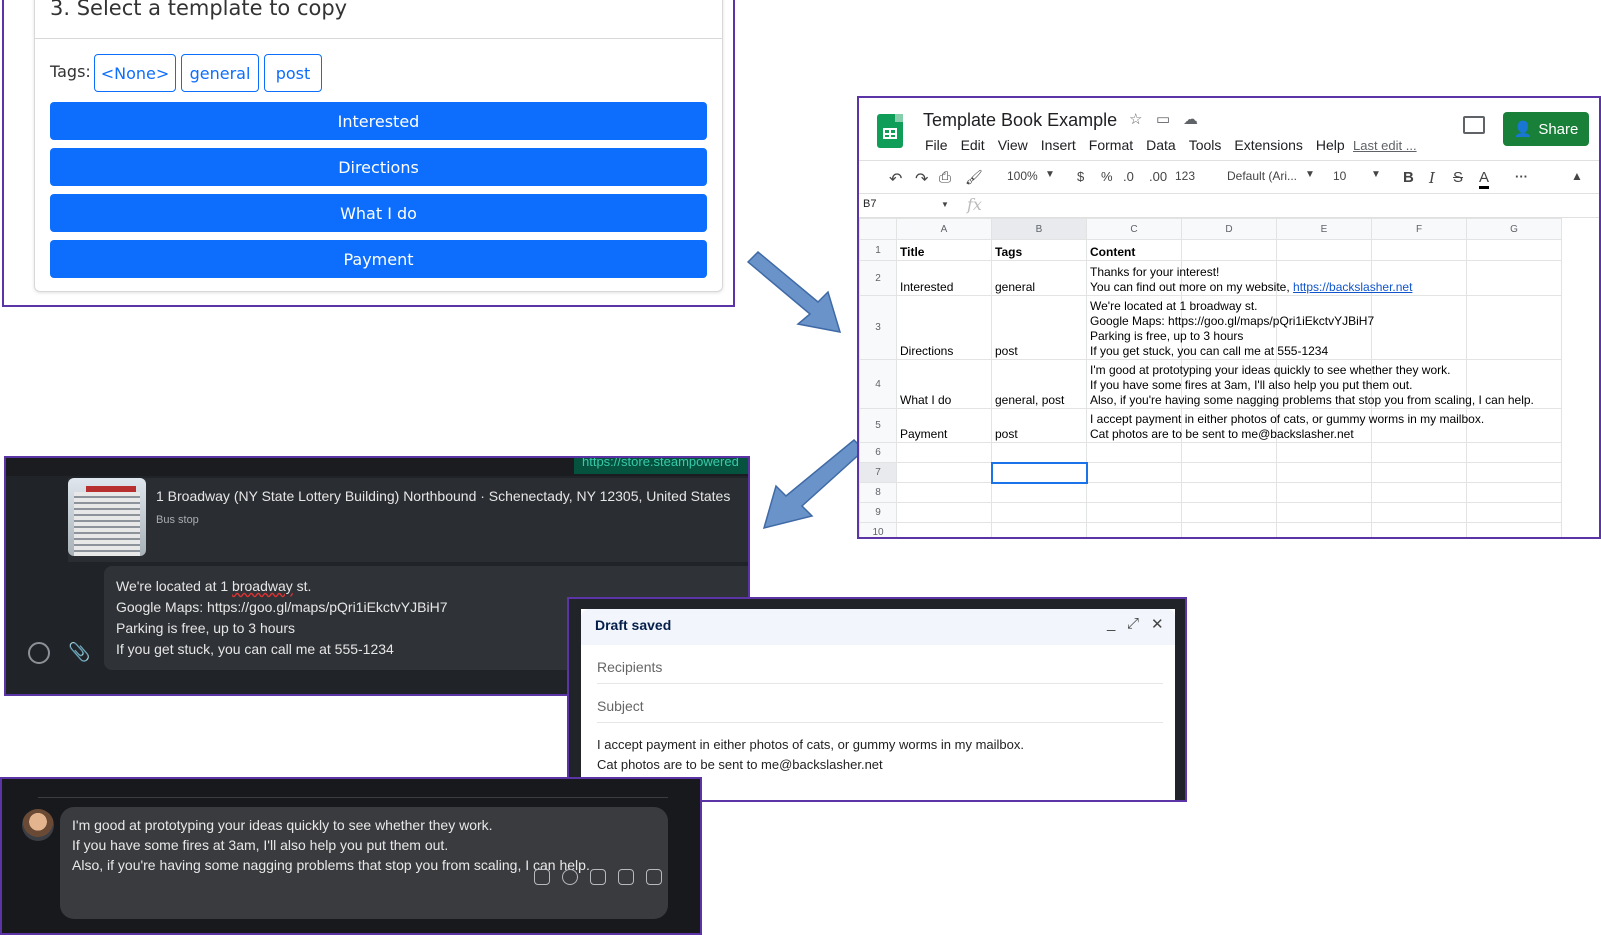 Image resolution: width=1601 pixels, height=935 pixels. I want to click on column-header: A, so click(944, 229).